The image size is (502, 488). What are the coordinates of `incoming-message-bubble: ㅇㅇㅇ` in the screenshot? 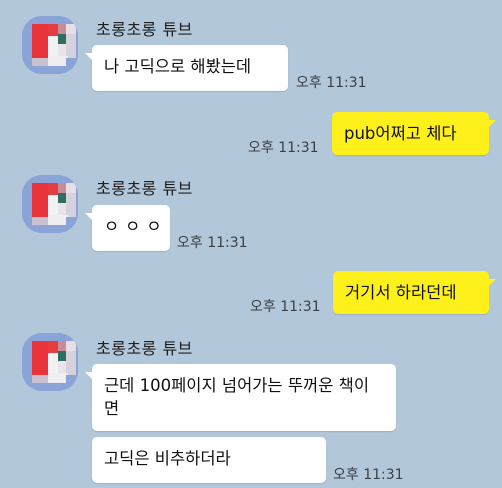 It's located at (127, 228).